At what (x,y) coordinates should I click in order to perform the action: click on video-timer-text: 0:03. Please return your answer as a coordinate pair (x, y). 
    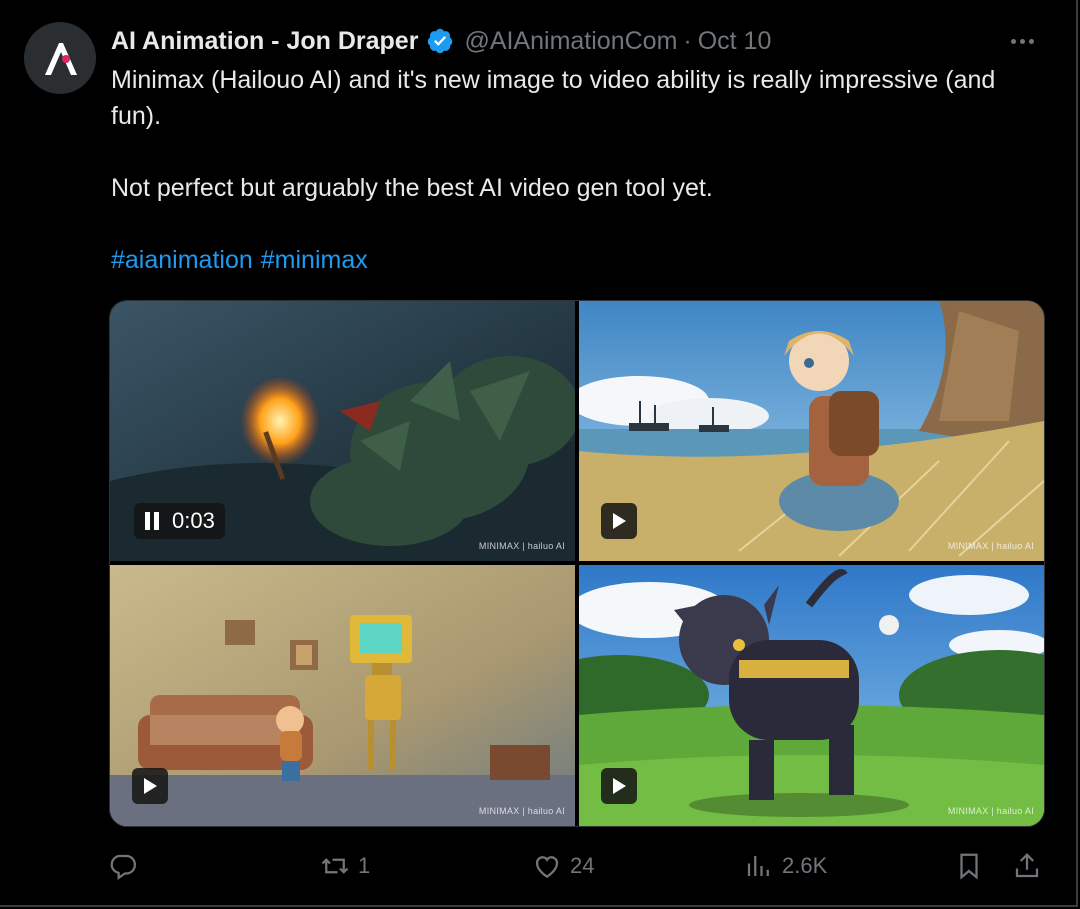
    Looking at the image, I should click on (193, 520).